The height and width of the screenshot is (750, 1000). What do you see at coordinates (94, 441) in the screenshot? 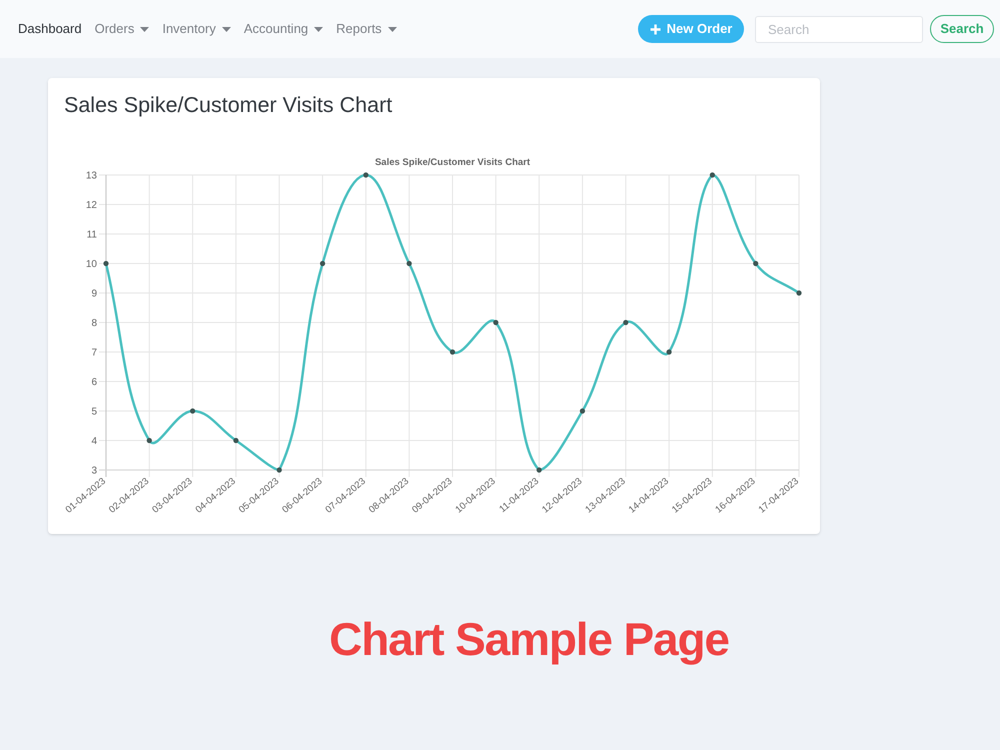
I see `y-tick-label: 4` at bounding box center [94, 441].